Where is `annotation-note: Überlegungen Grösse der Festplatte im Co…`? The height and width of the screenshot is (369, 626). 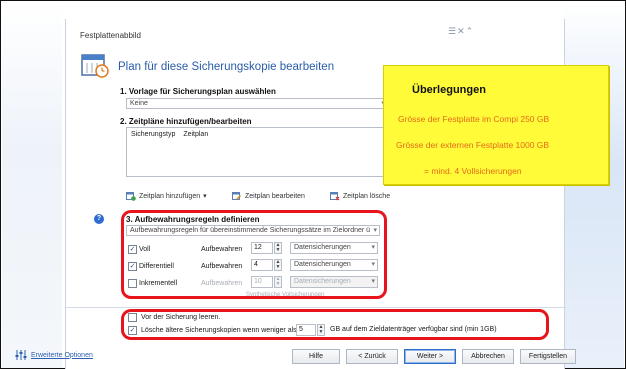 annotation-note: Überlegungen Grösse der Festplatte im Co… is located at coordinates (496, 125).